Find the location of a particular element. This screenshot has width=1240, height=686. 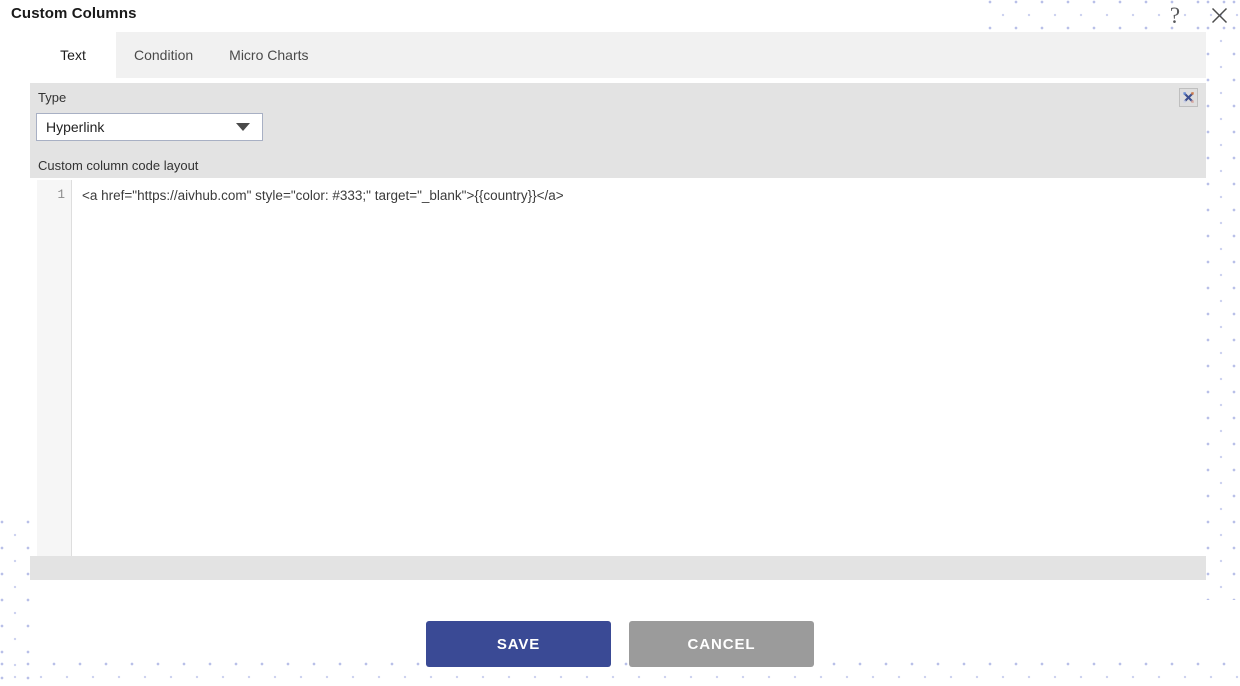

tab-bar: Text Condition Micro Charts is located at coordinates (618, 55).